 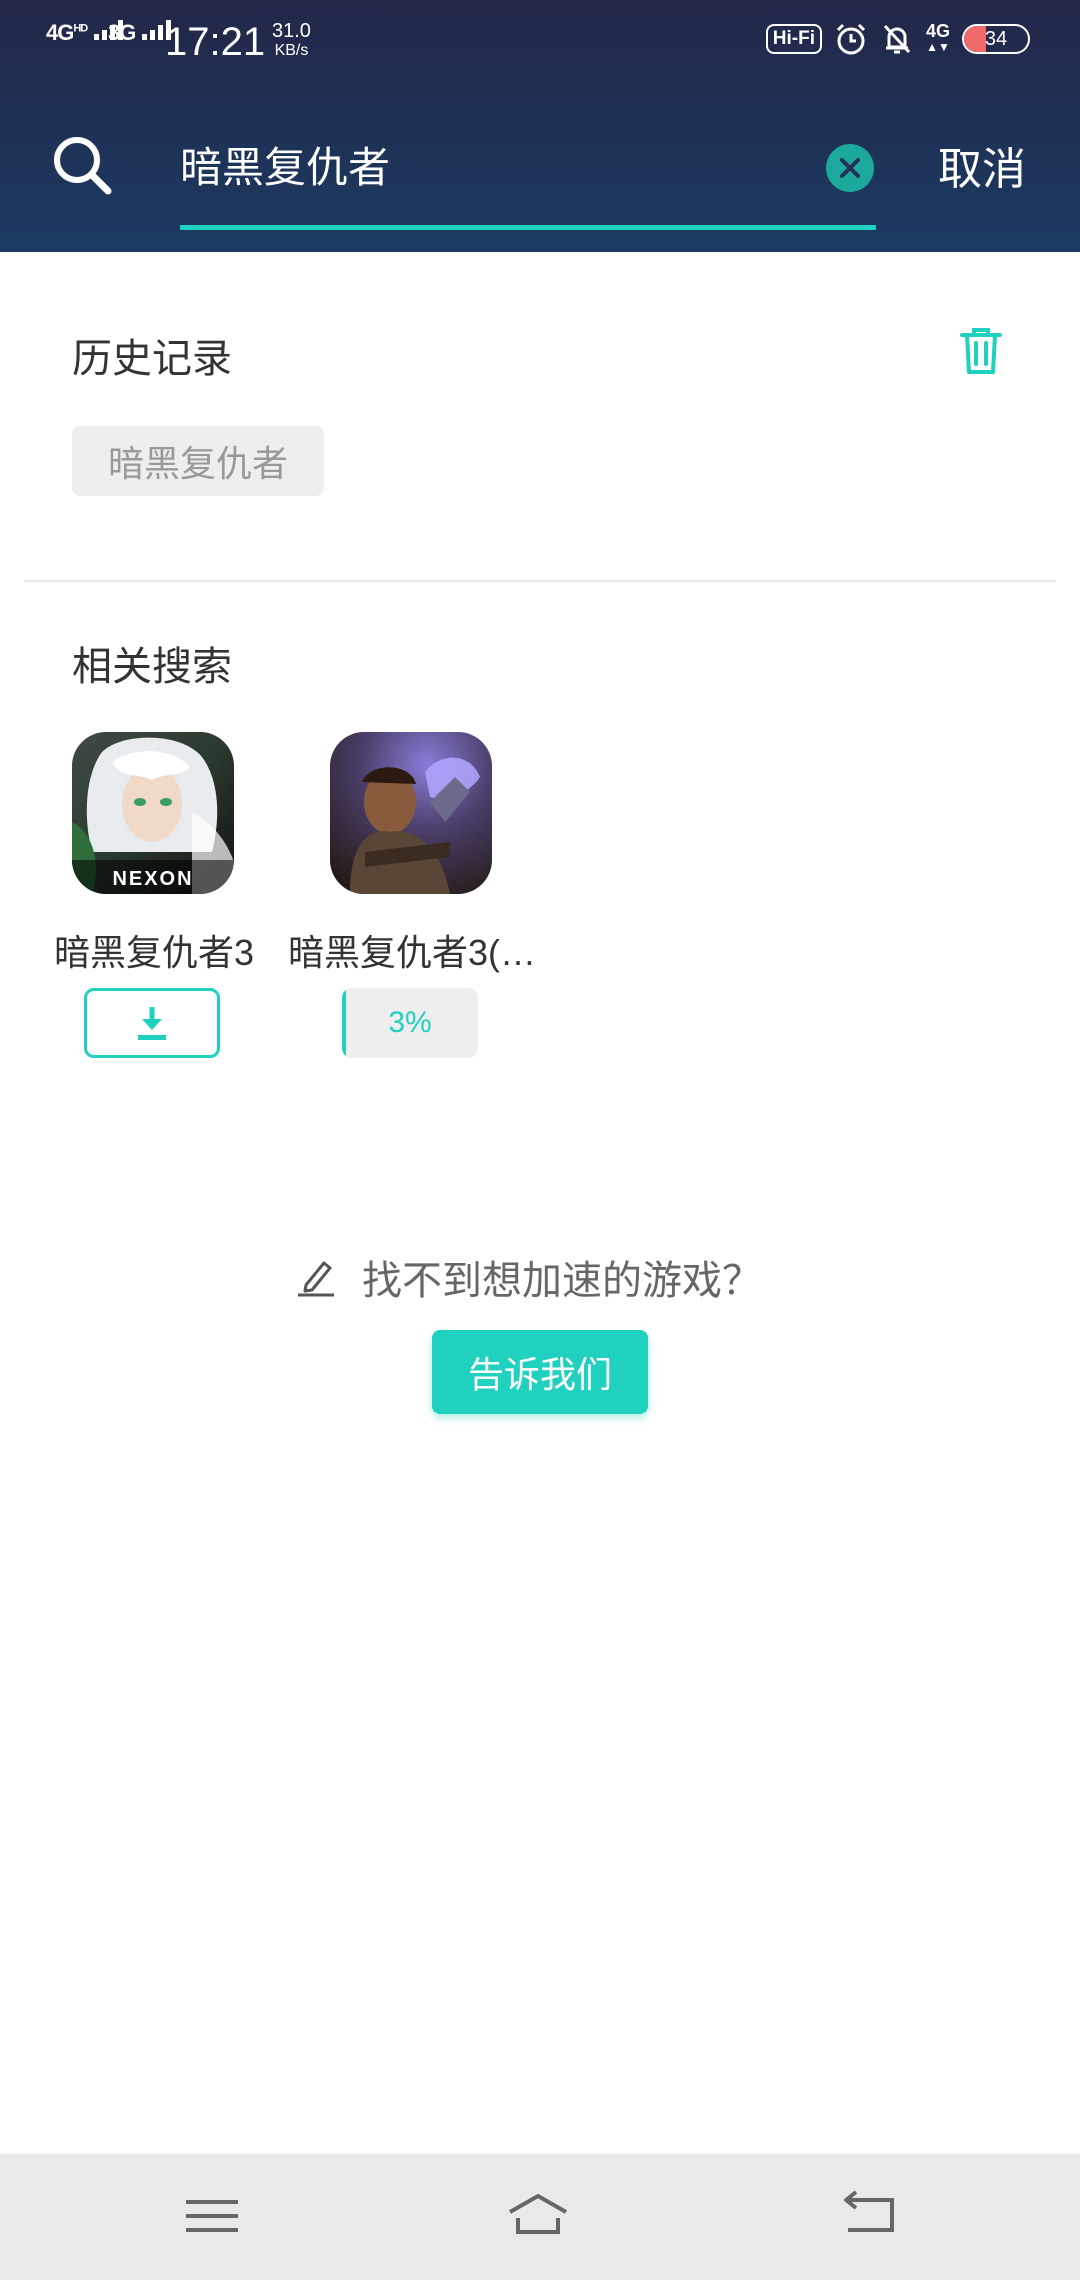 I want to click on status-bar: 4GHD 3G 17:21 31.0 KB/s Hi-Fi 4G ▲▼ 34, so click(x=540, y=42).